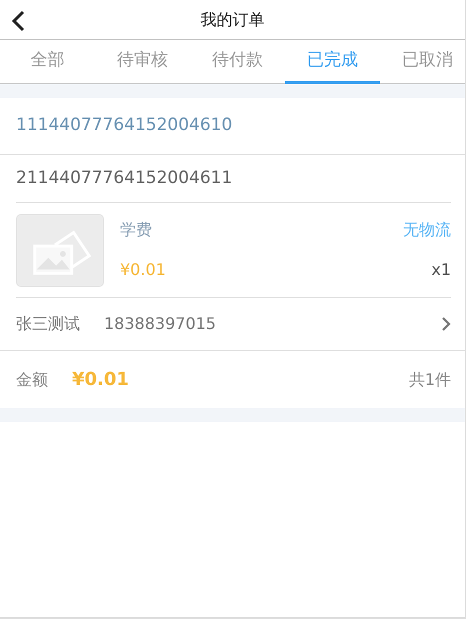 The image size is (466, 619). What do you see at coordinates (429, 379) in the screenshot?
I see `item-count: 共1件` at bounding box center [429, 379].